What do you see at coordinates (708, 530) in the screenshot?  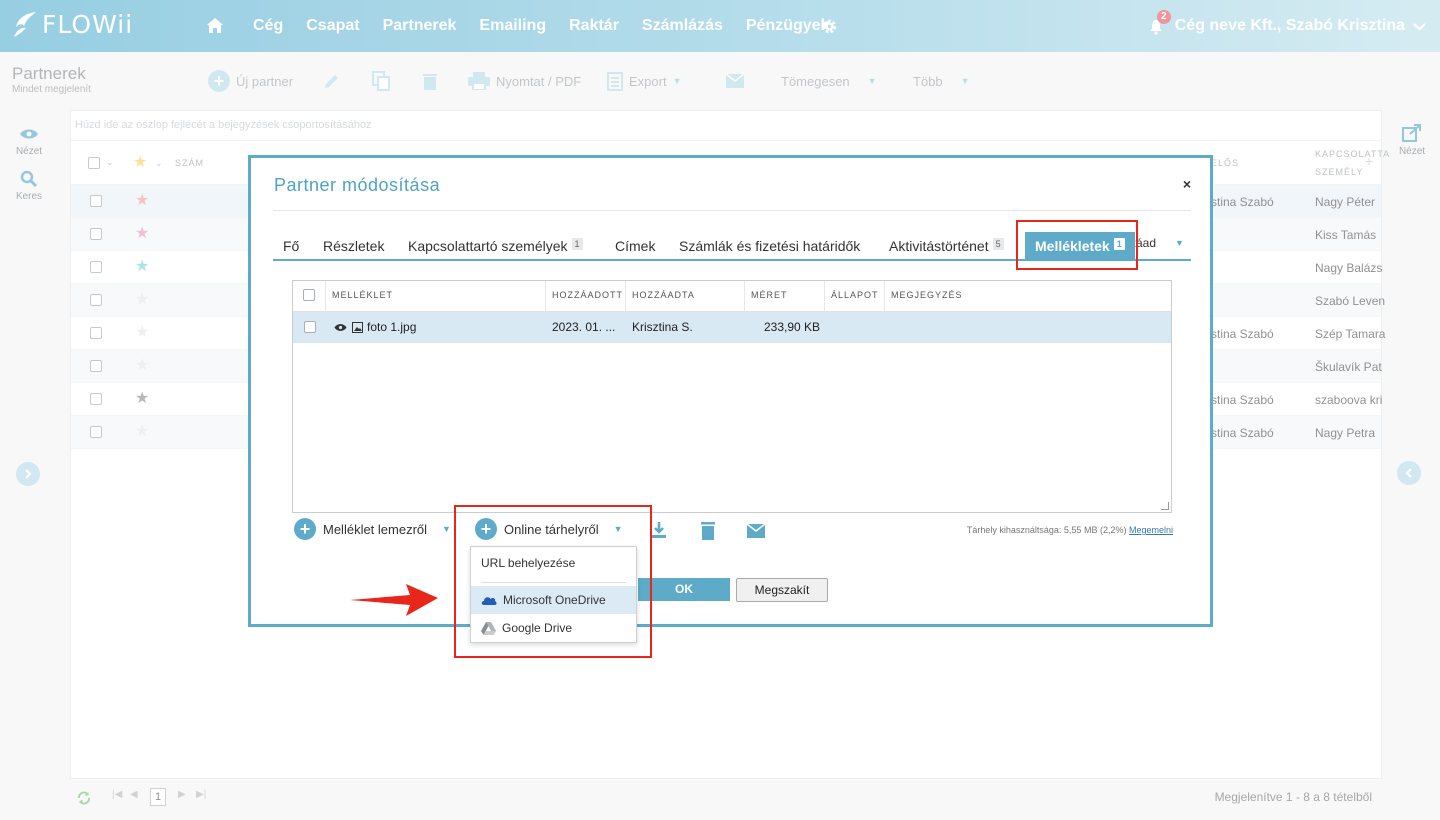 I see `trash-icon` at bounding box center [708, 530].